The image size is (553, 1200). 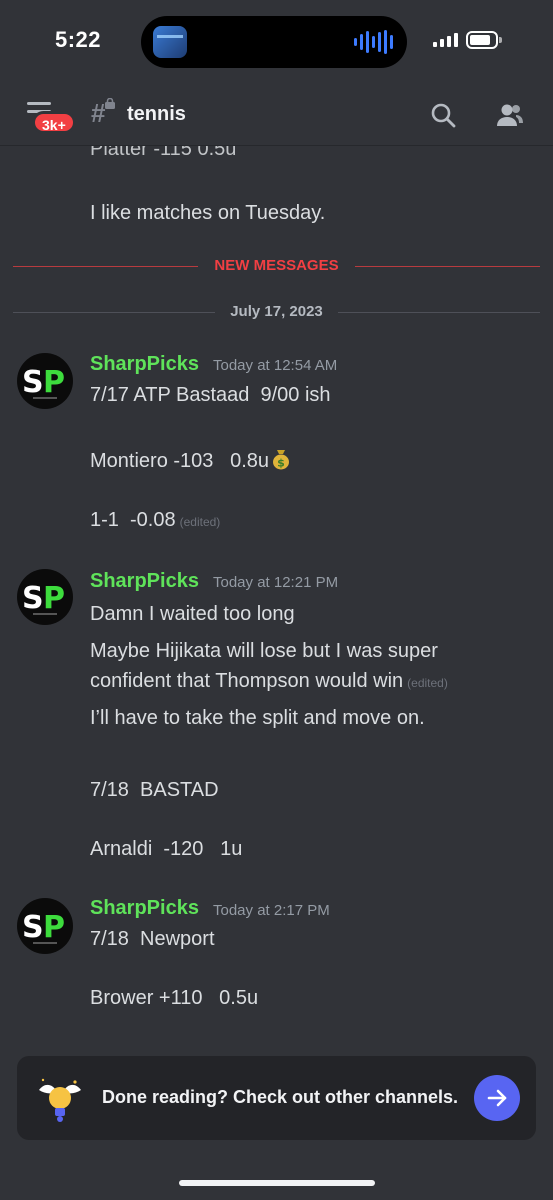 What do you see at coordinates (60, 1100) in the screenshot?
I see `winged-lightbulb-icon` at bounding box center [60, 1100].